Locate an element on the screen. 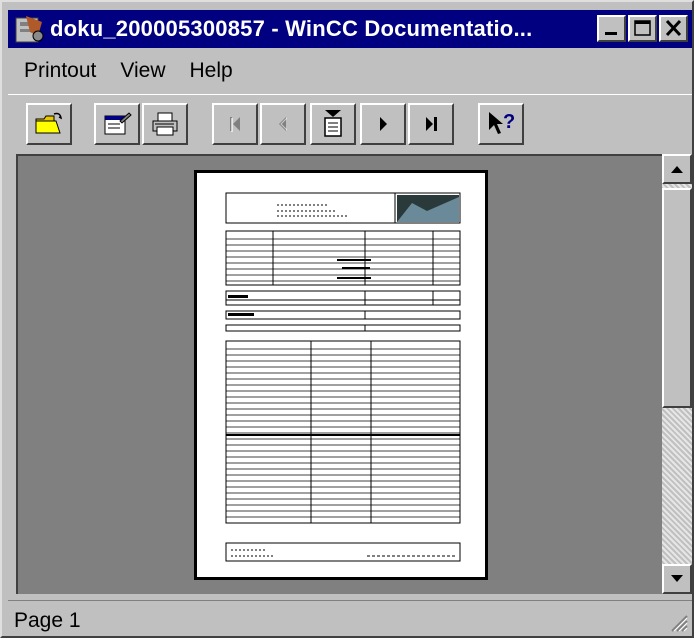  toolbar: ? is located at coordinates (350, 122).